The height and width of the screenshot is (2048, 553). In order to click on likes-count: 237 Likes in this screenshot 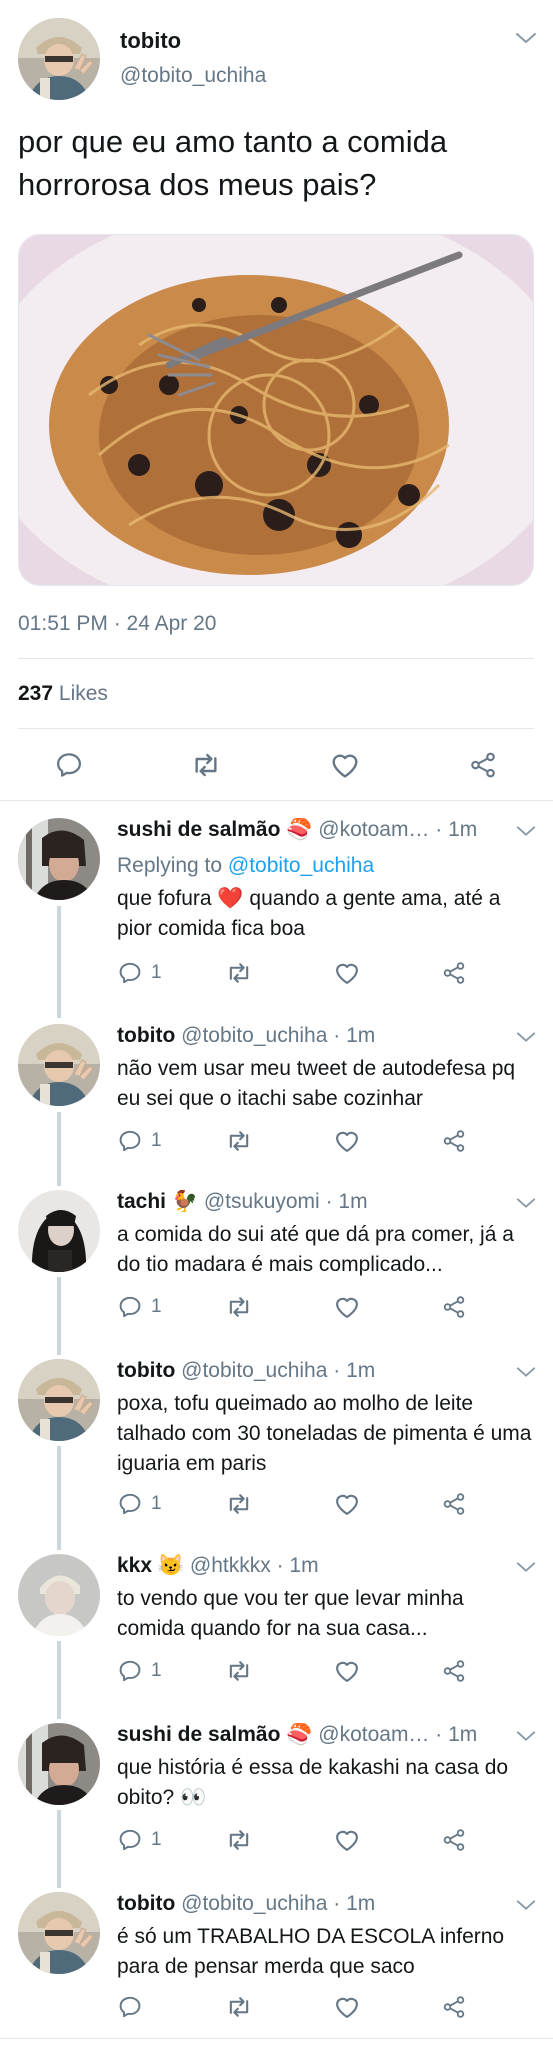, I will do `click(63, 694)`.